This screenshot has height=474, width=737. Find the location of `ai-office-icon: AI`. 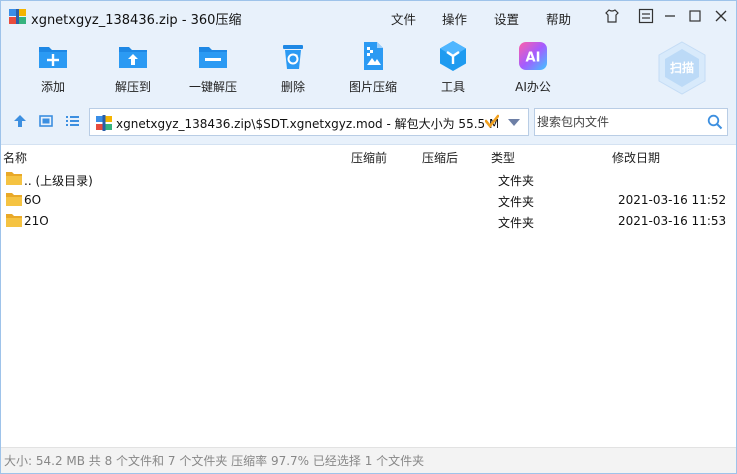

ai-office-icon: AI is located at coordinates (533, 56).